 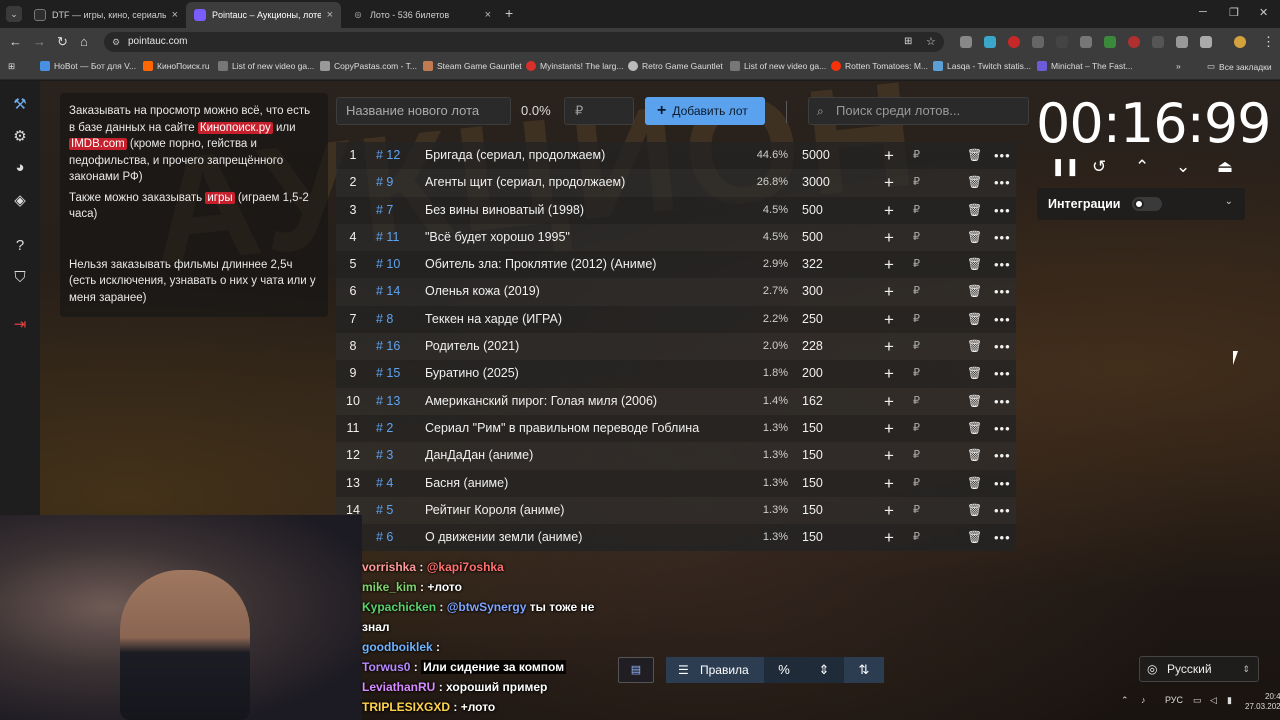 What do you see at coordinates (20, 105) in the screenshot?
I see `gavel-icon: ⚒` at bounding box center [20, 105].